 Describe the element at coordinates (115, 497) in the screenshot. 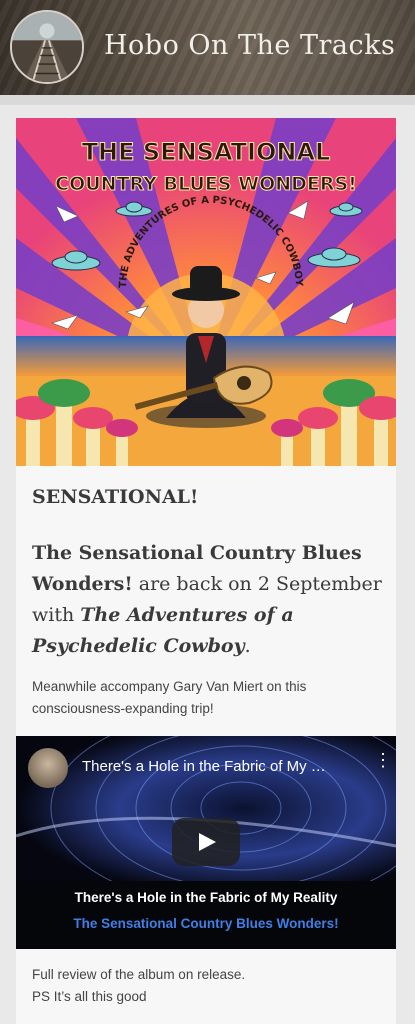

I see `post-heading: SENSATIONAL!` at that location.